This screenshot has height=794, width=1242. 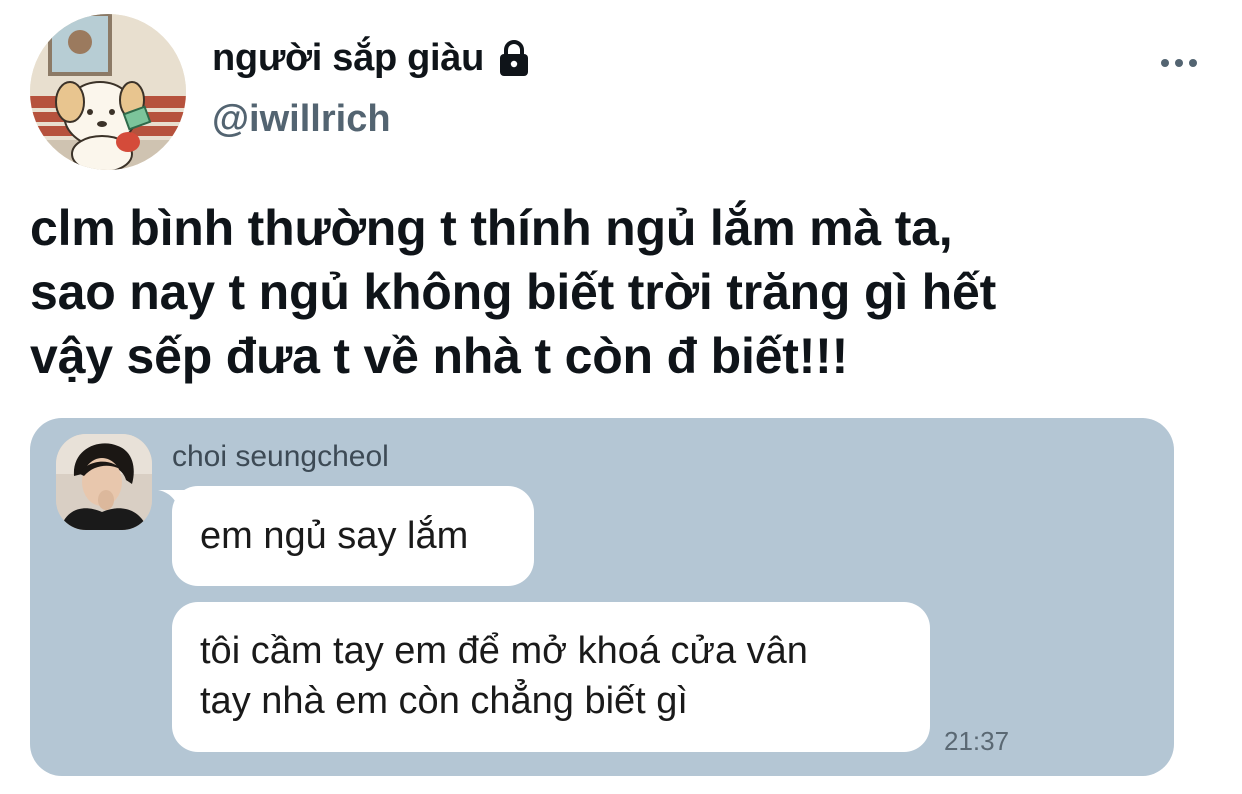 What do you see at coordinates (348, 58) in the screenshot?
I see `author-display-name: người sắp giàu` at bounding box center [348, 58].